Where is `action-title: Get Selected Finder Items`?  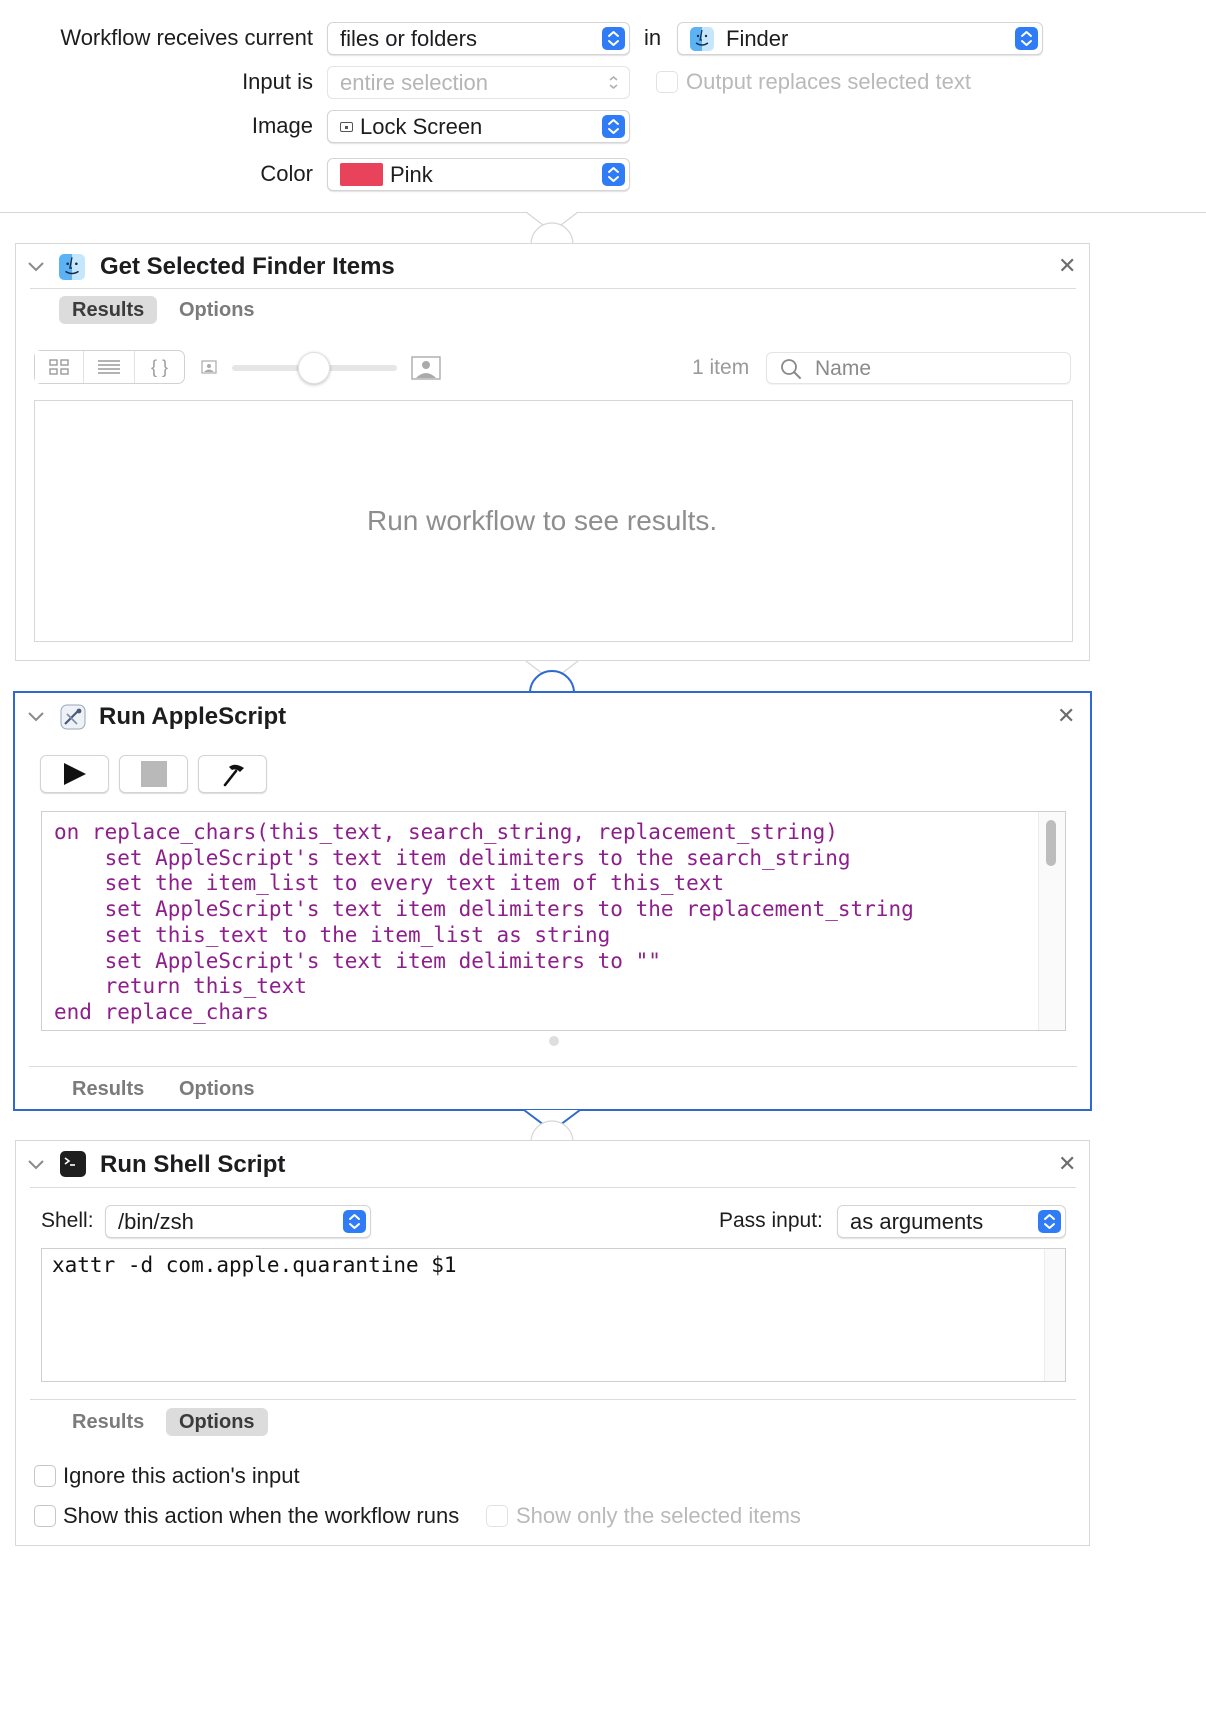 action-title: Get Selected Finder Items is located at coordinates (247, 266).